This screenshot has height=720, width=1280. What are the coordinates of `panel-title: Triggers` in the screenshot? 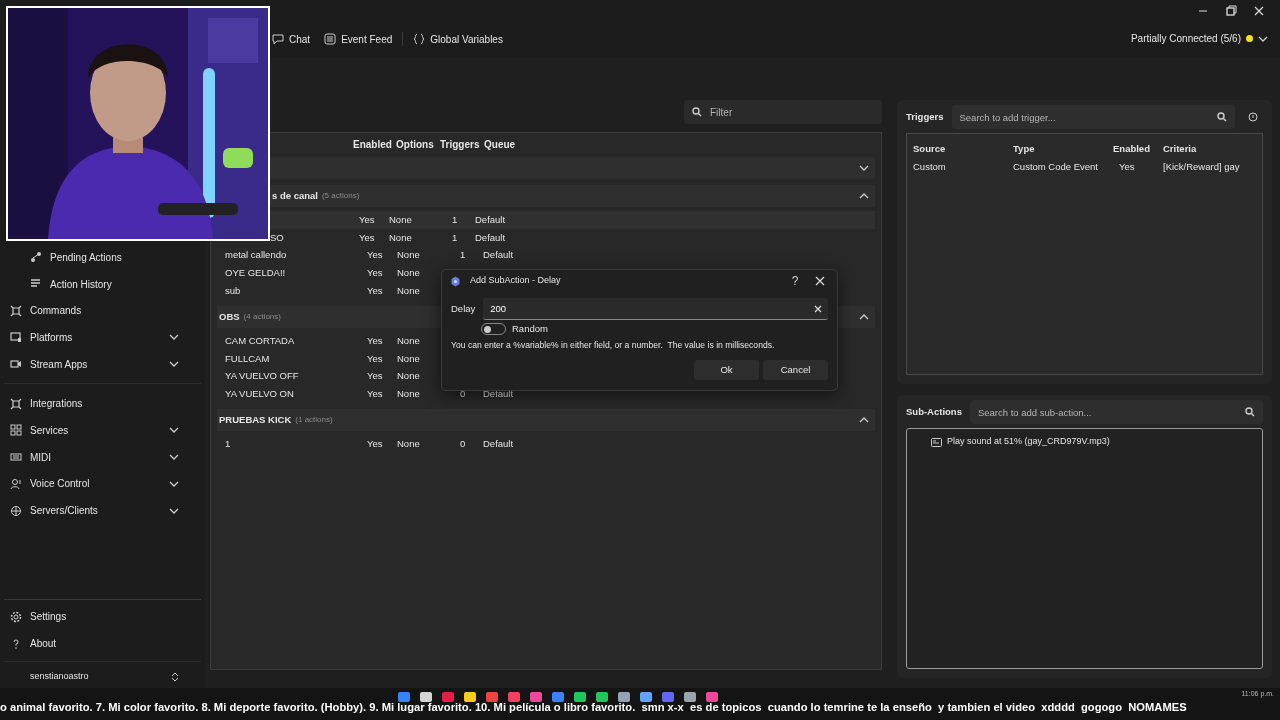 It's located at (925, 116).